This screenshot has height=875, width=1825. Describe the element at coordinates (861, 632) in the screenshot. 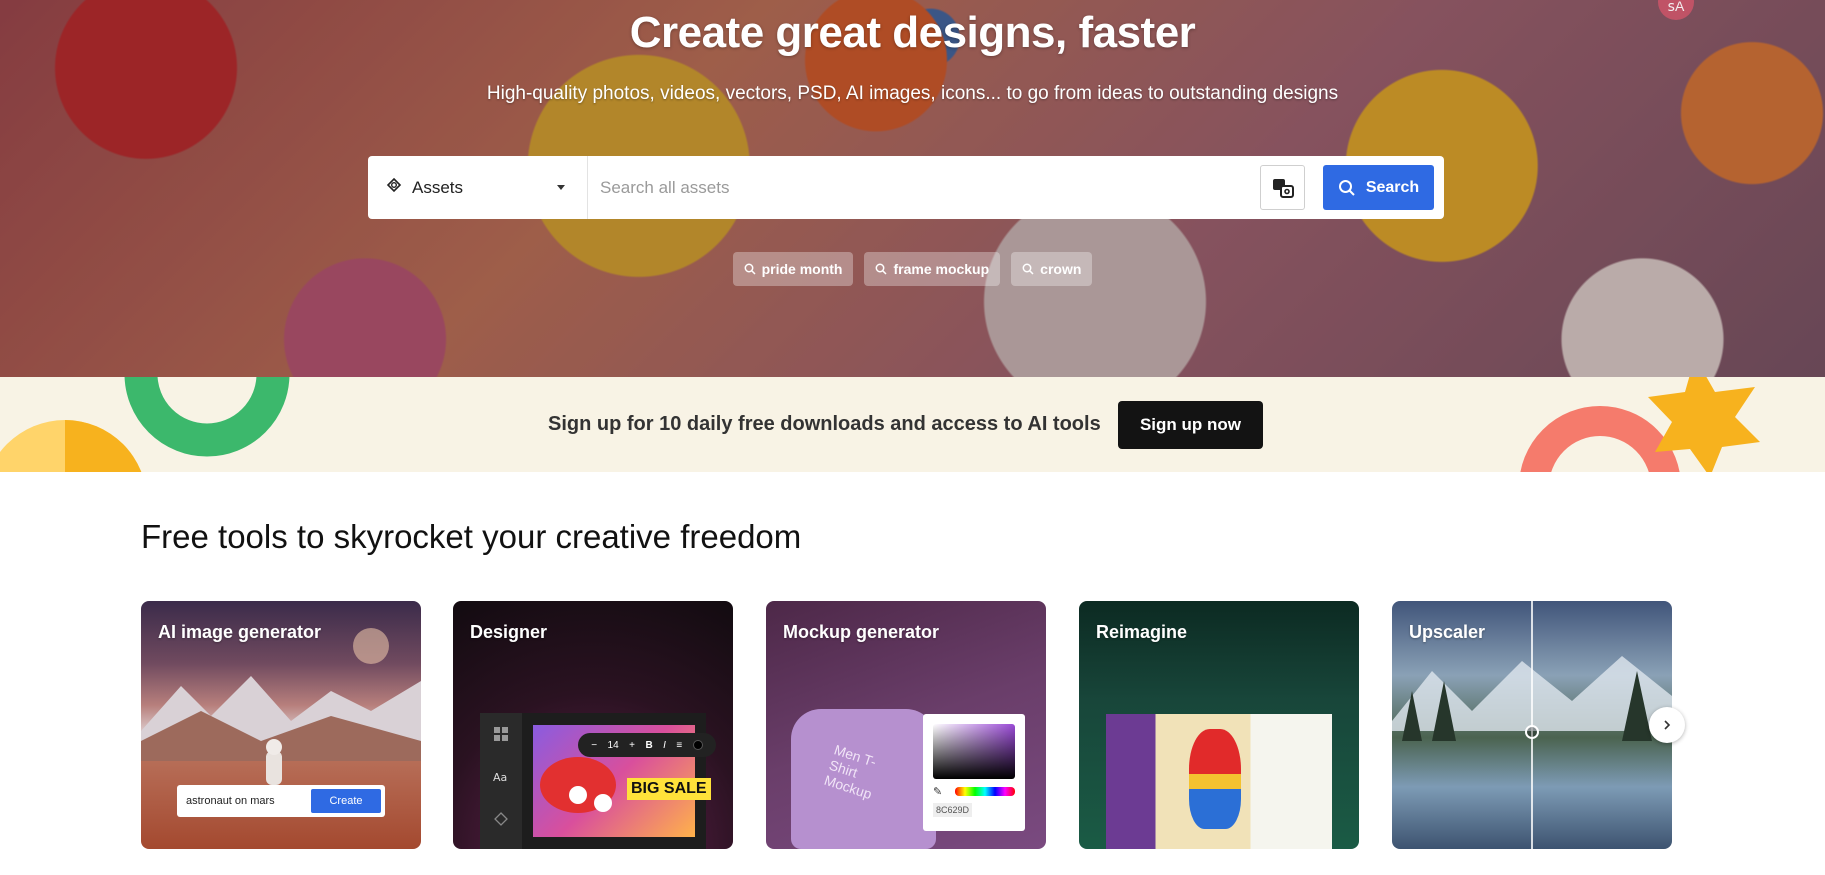

I see `tool-card-title: Mockup generator` at that location.